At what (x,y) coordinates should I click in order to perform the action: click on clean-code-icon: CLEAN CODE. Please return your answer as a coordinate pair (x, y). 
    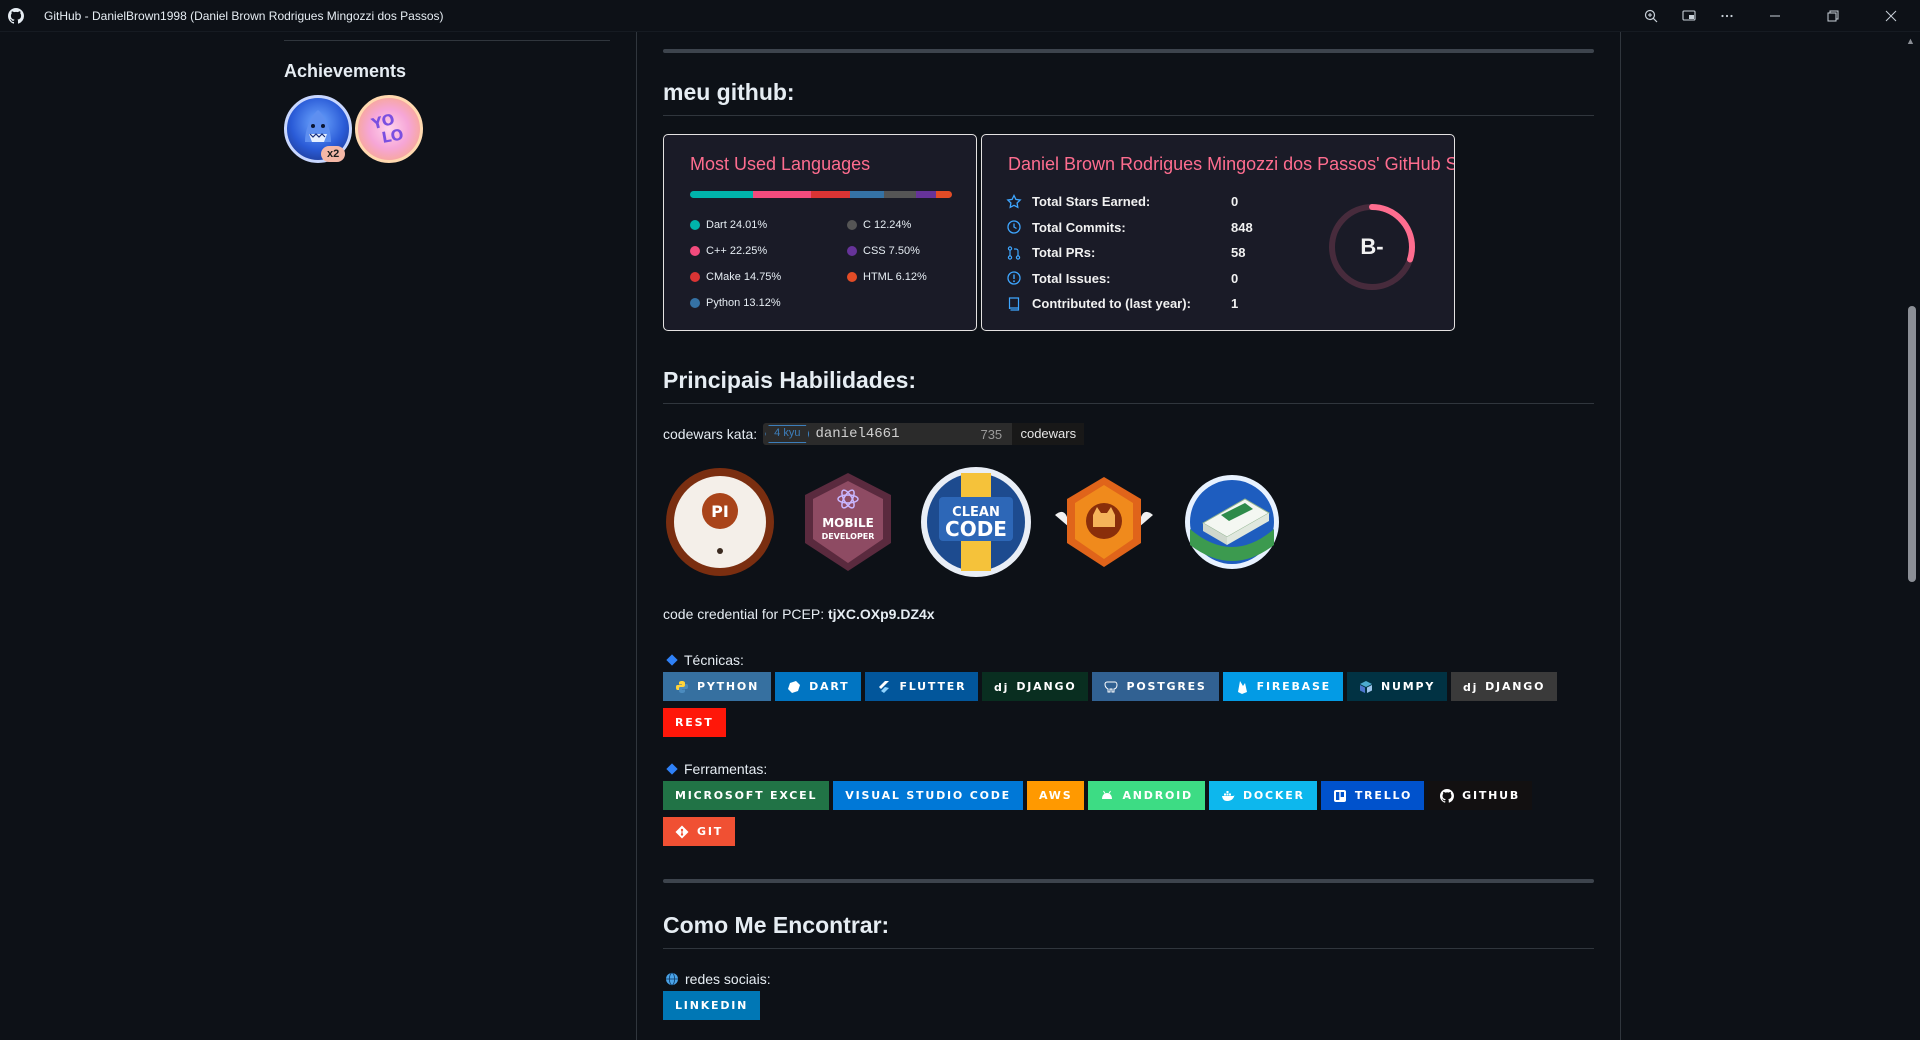
    Looking at the image, I should click on (976, 522).